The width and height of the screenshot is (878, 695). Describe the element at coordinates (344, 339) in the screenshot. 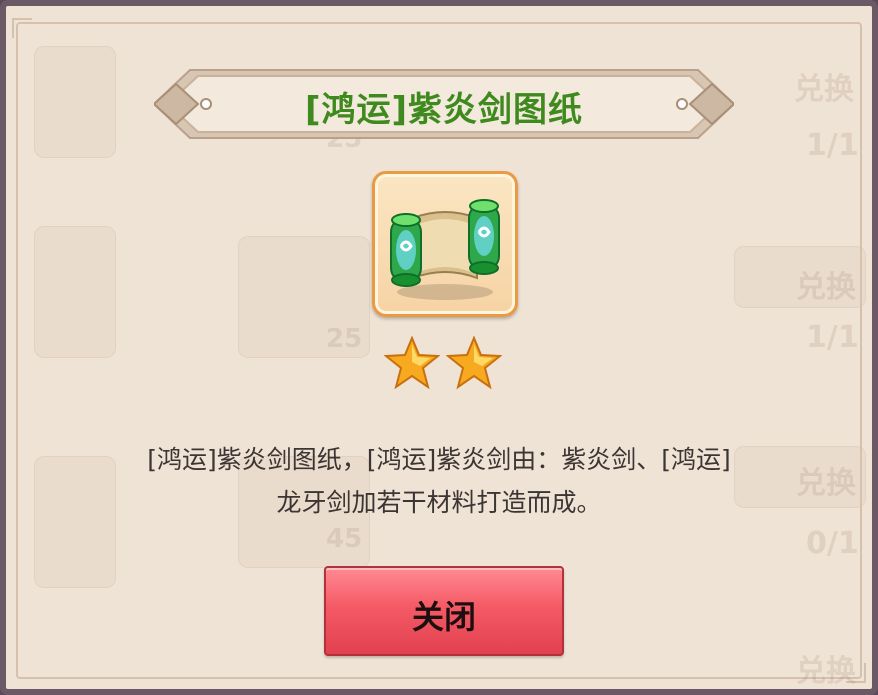

I see `background-number: 25` at that location.